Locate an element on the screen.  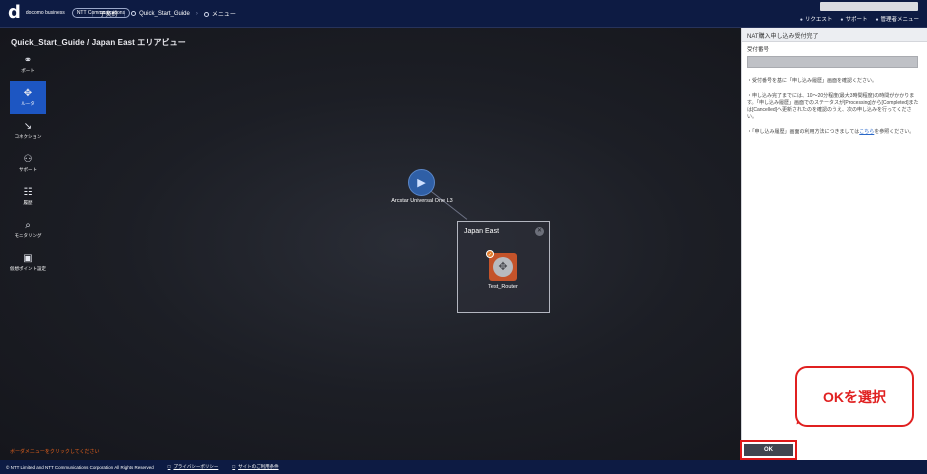
breadcrumb-project-label: Quick_Start_Guide is located at coordinates (164, 13).